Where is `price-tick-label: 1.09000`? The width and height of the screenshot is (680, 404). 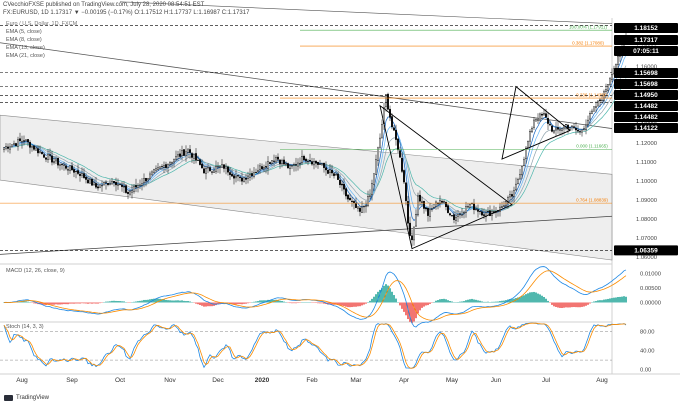
price-tick-label: 1.09000 is located at coordinates (646, 201).